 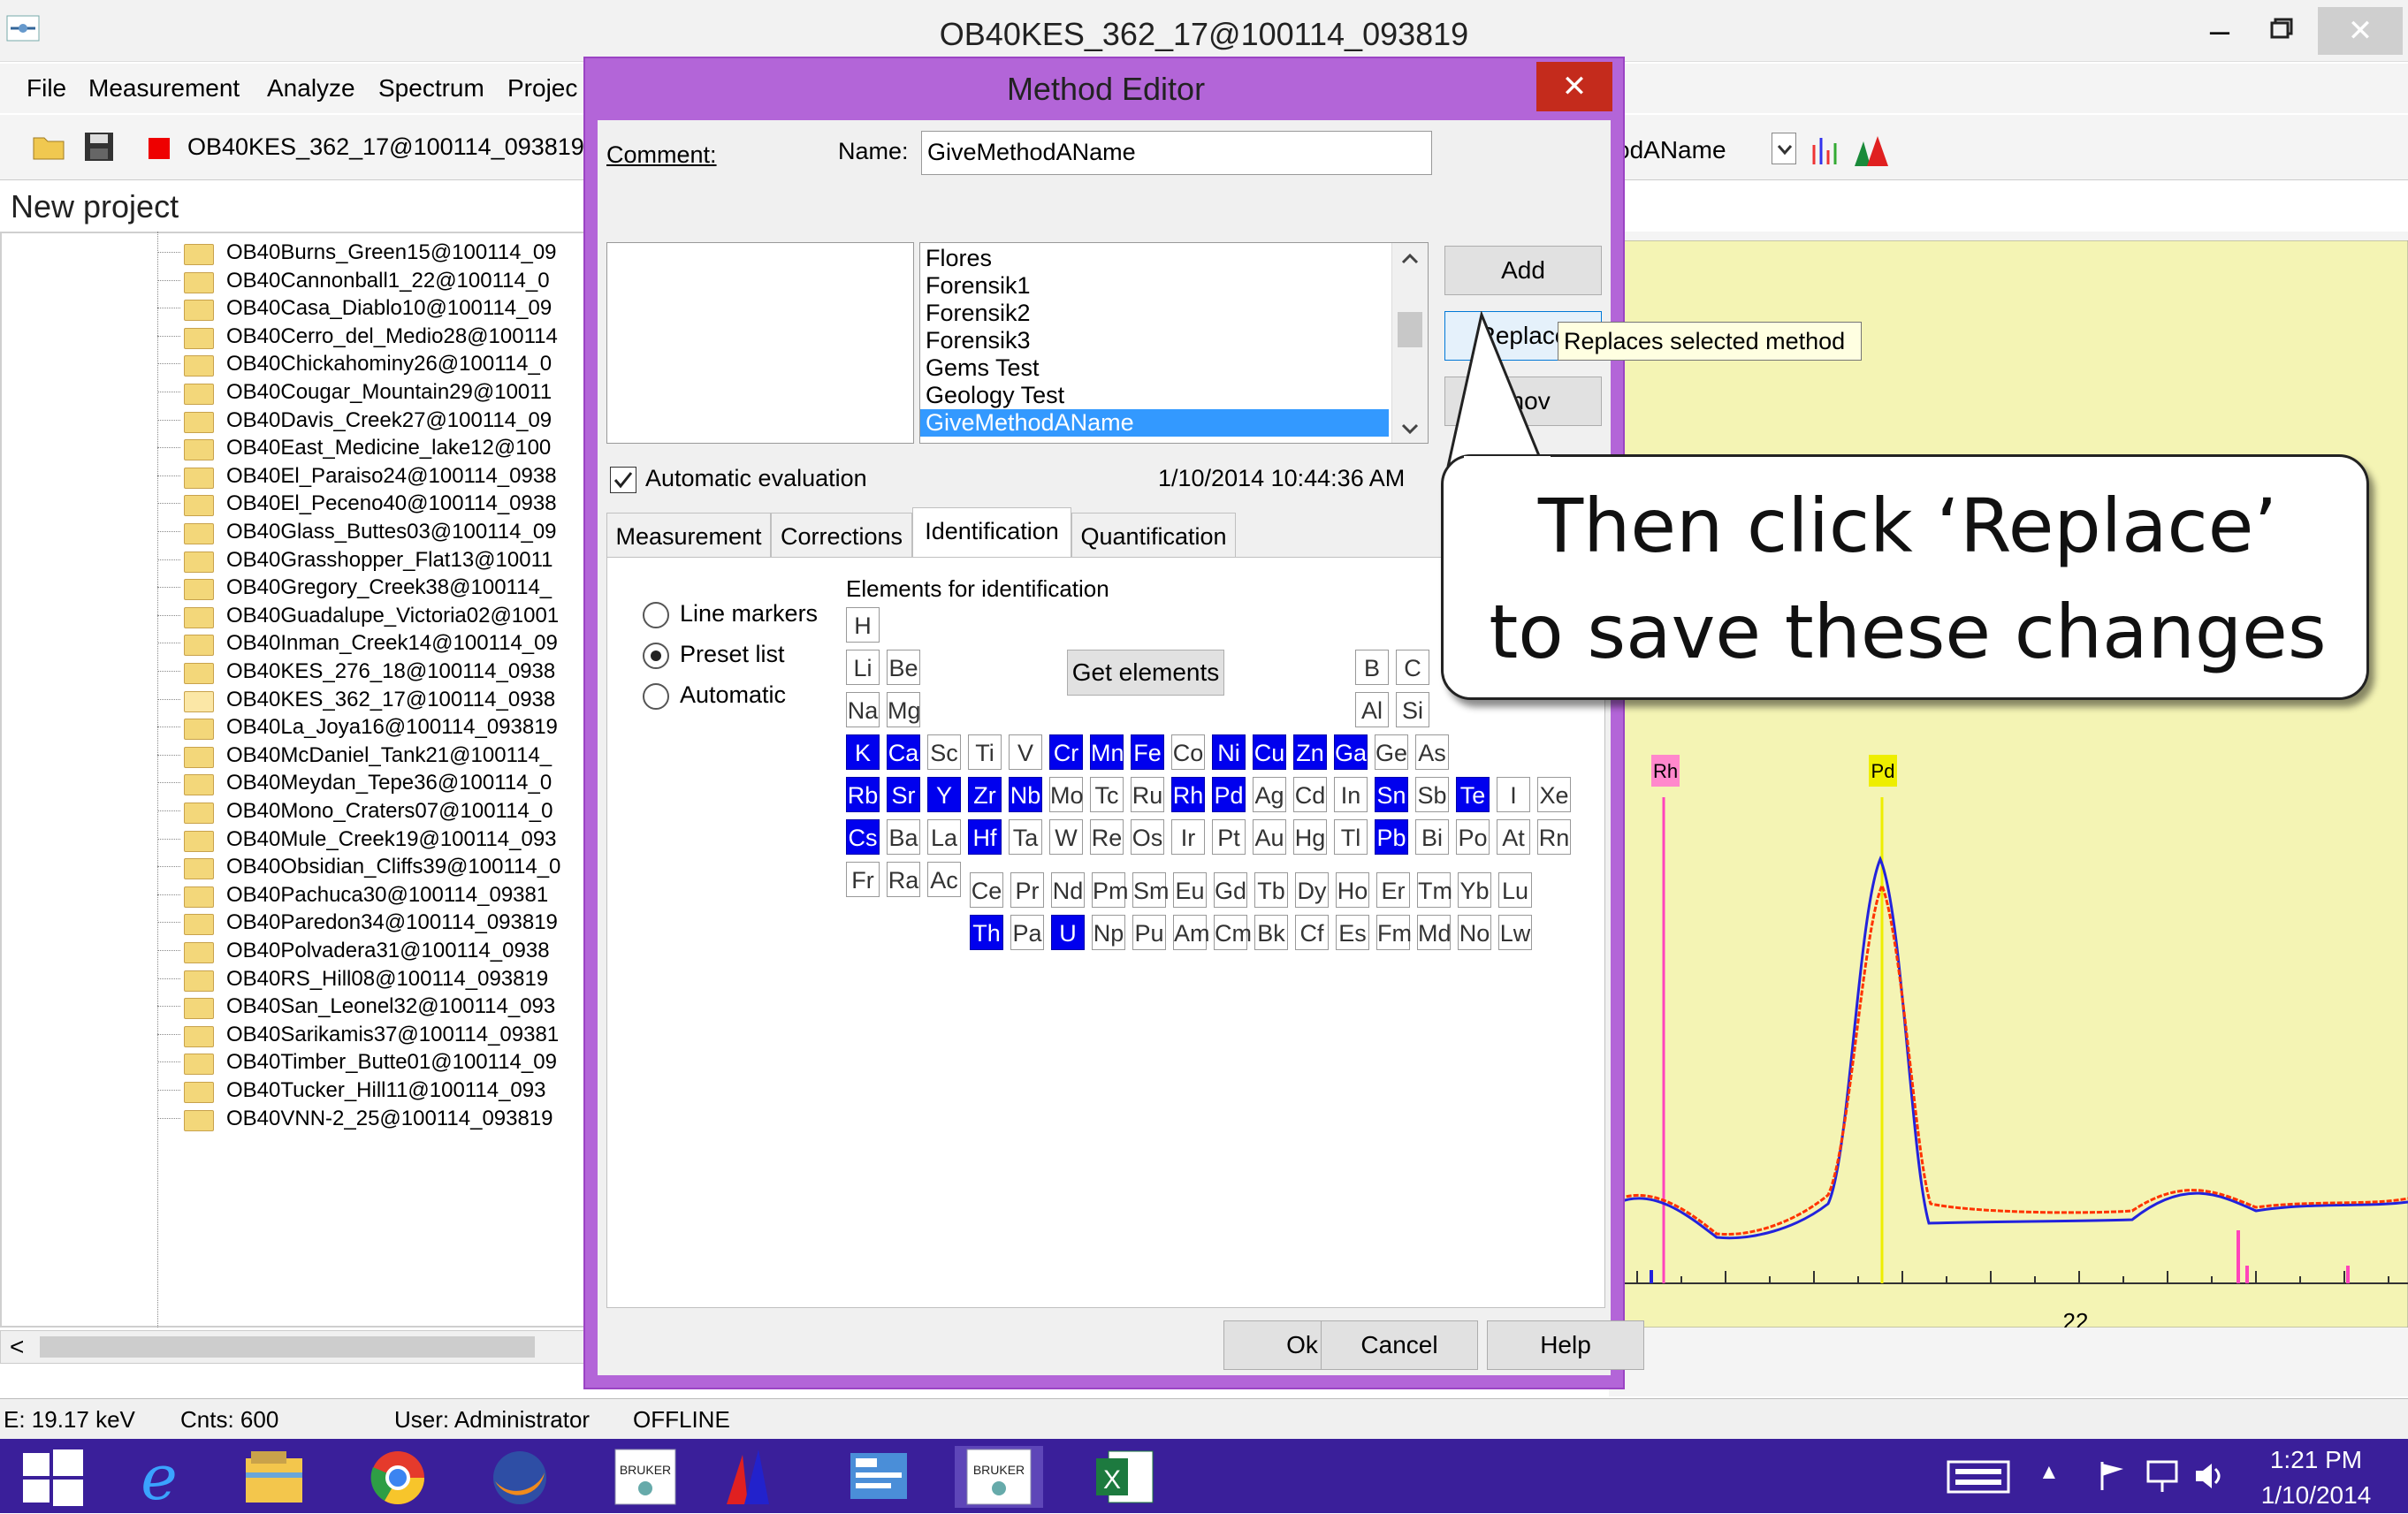 I want to click on method-list-item: Forensik1, so click(x=1154, y=286).